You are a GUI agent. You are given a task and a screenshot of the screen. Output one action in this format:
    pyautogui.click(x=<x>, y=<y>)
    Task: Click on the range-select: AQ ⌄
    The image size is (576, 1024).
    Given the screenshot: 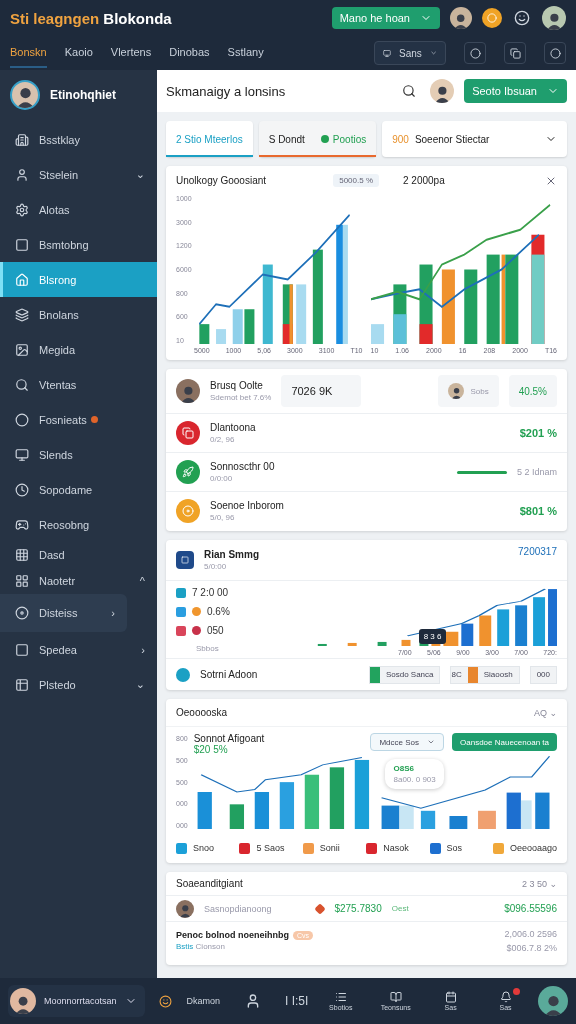 What is the action you would take?
    pyautogui.click(x=545, y=712)
    